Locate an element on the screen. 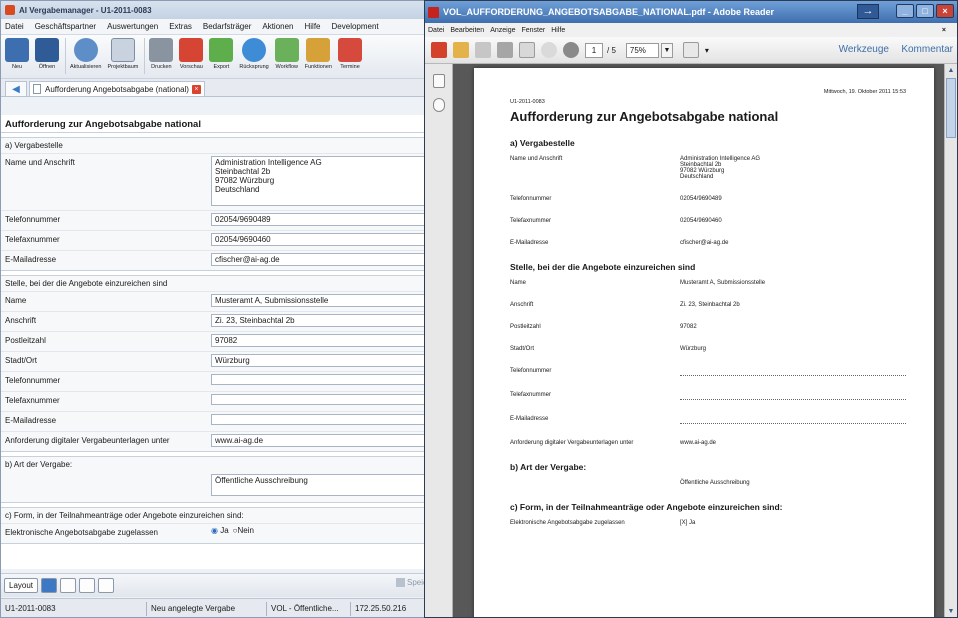 The image size is (958, 618). field-spacer is located at coordinates (108, 475).